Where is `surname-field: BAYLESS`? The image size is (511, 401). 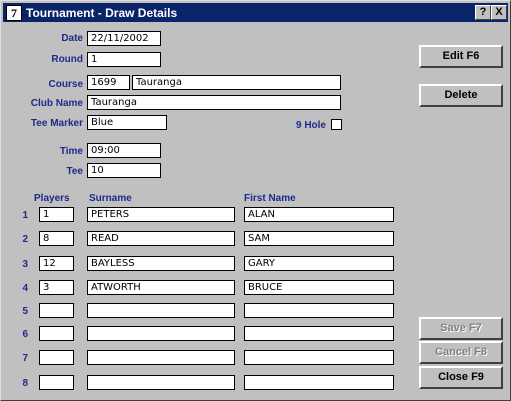
surname-field: BAYLESS is located at coordinates (161, 263).